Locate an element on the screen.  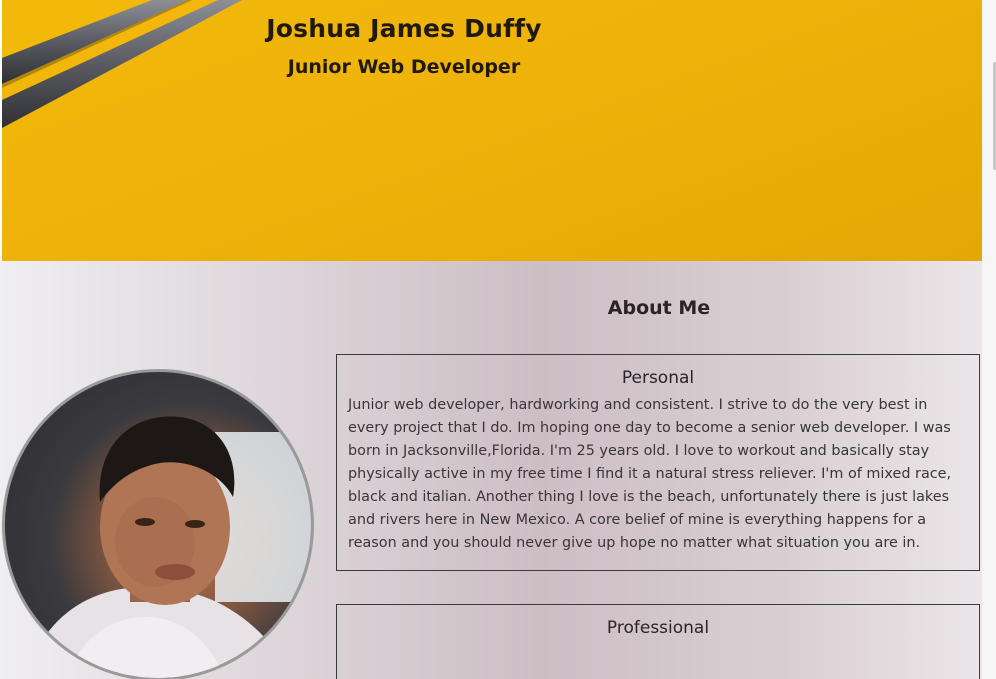
personal-title: Personal is located at coordinates (658, 378).